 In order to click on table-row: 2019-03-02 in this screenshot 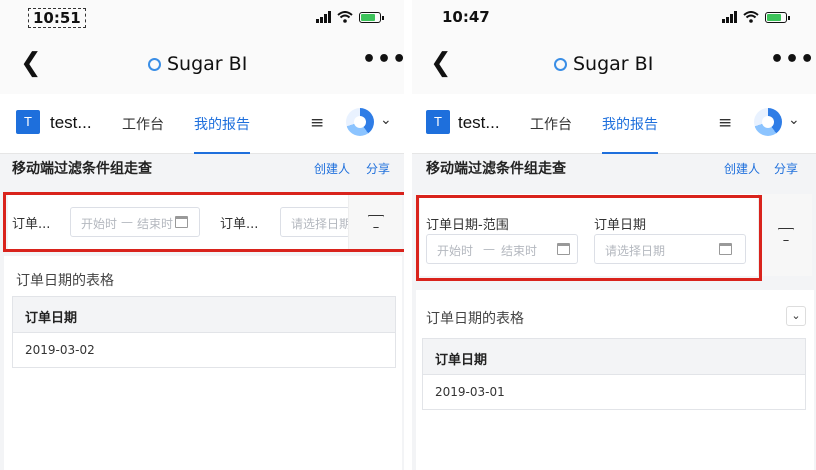, I will do `click(60, 350)`.